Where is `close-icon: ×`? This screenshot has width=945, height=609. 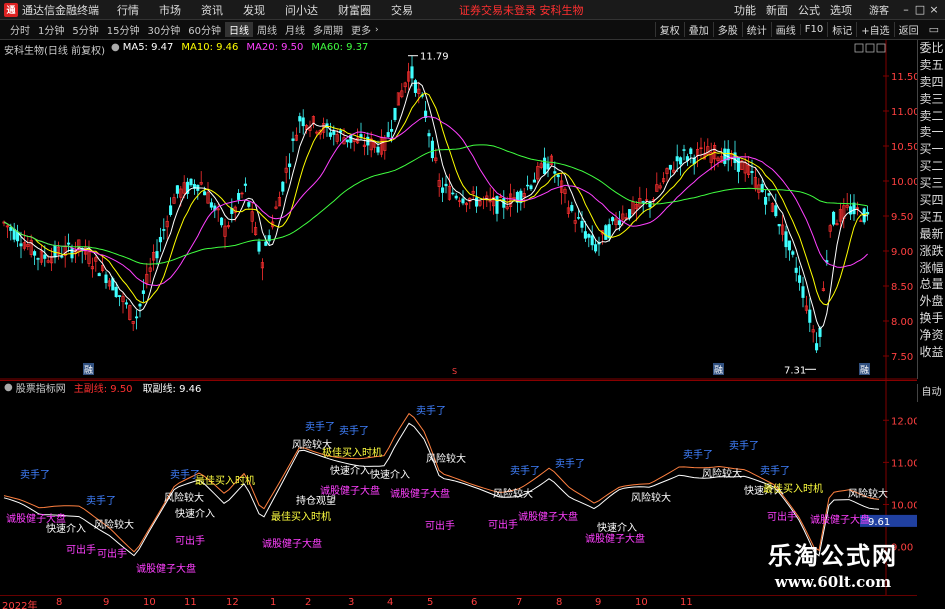
close-icon: × is located at coordinates (934, 9).